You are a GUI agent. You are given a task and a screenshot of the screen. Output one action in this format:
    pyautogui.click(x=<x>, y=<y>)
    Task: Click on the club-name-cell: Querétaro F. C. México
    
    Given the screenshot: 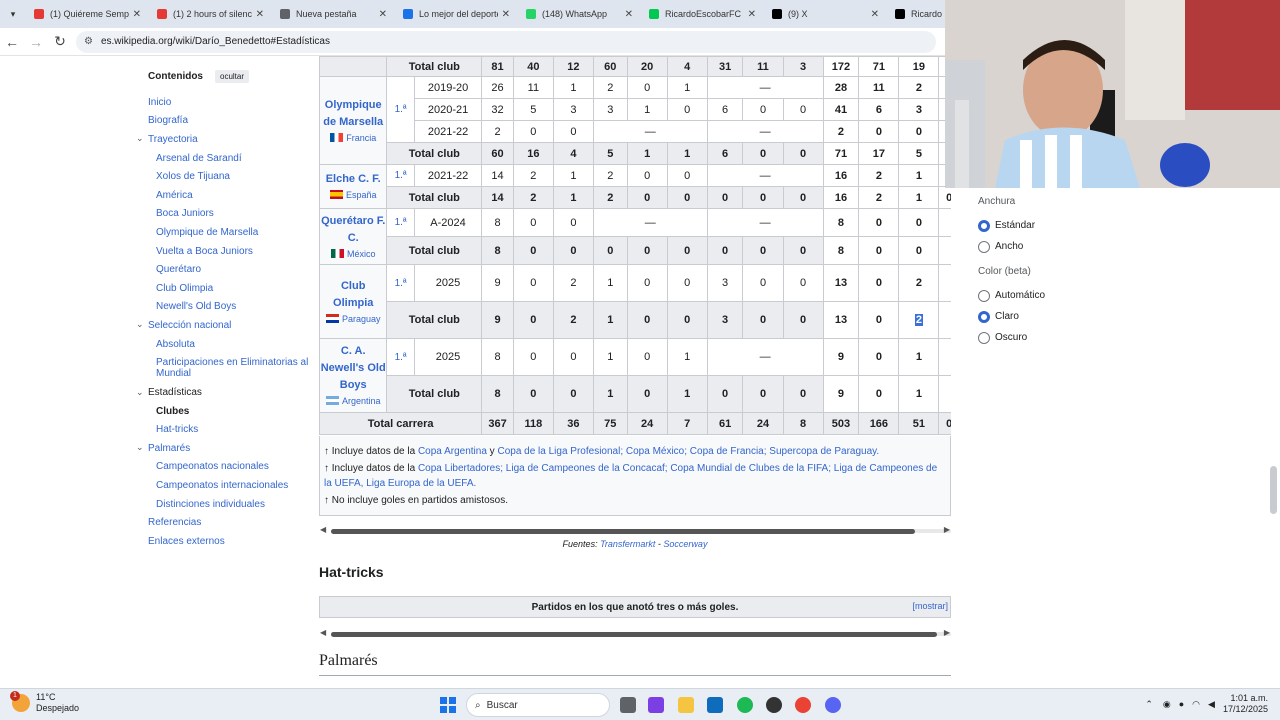 What is the action you would take?
    pyautogui.click(x=353, y=236)
    